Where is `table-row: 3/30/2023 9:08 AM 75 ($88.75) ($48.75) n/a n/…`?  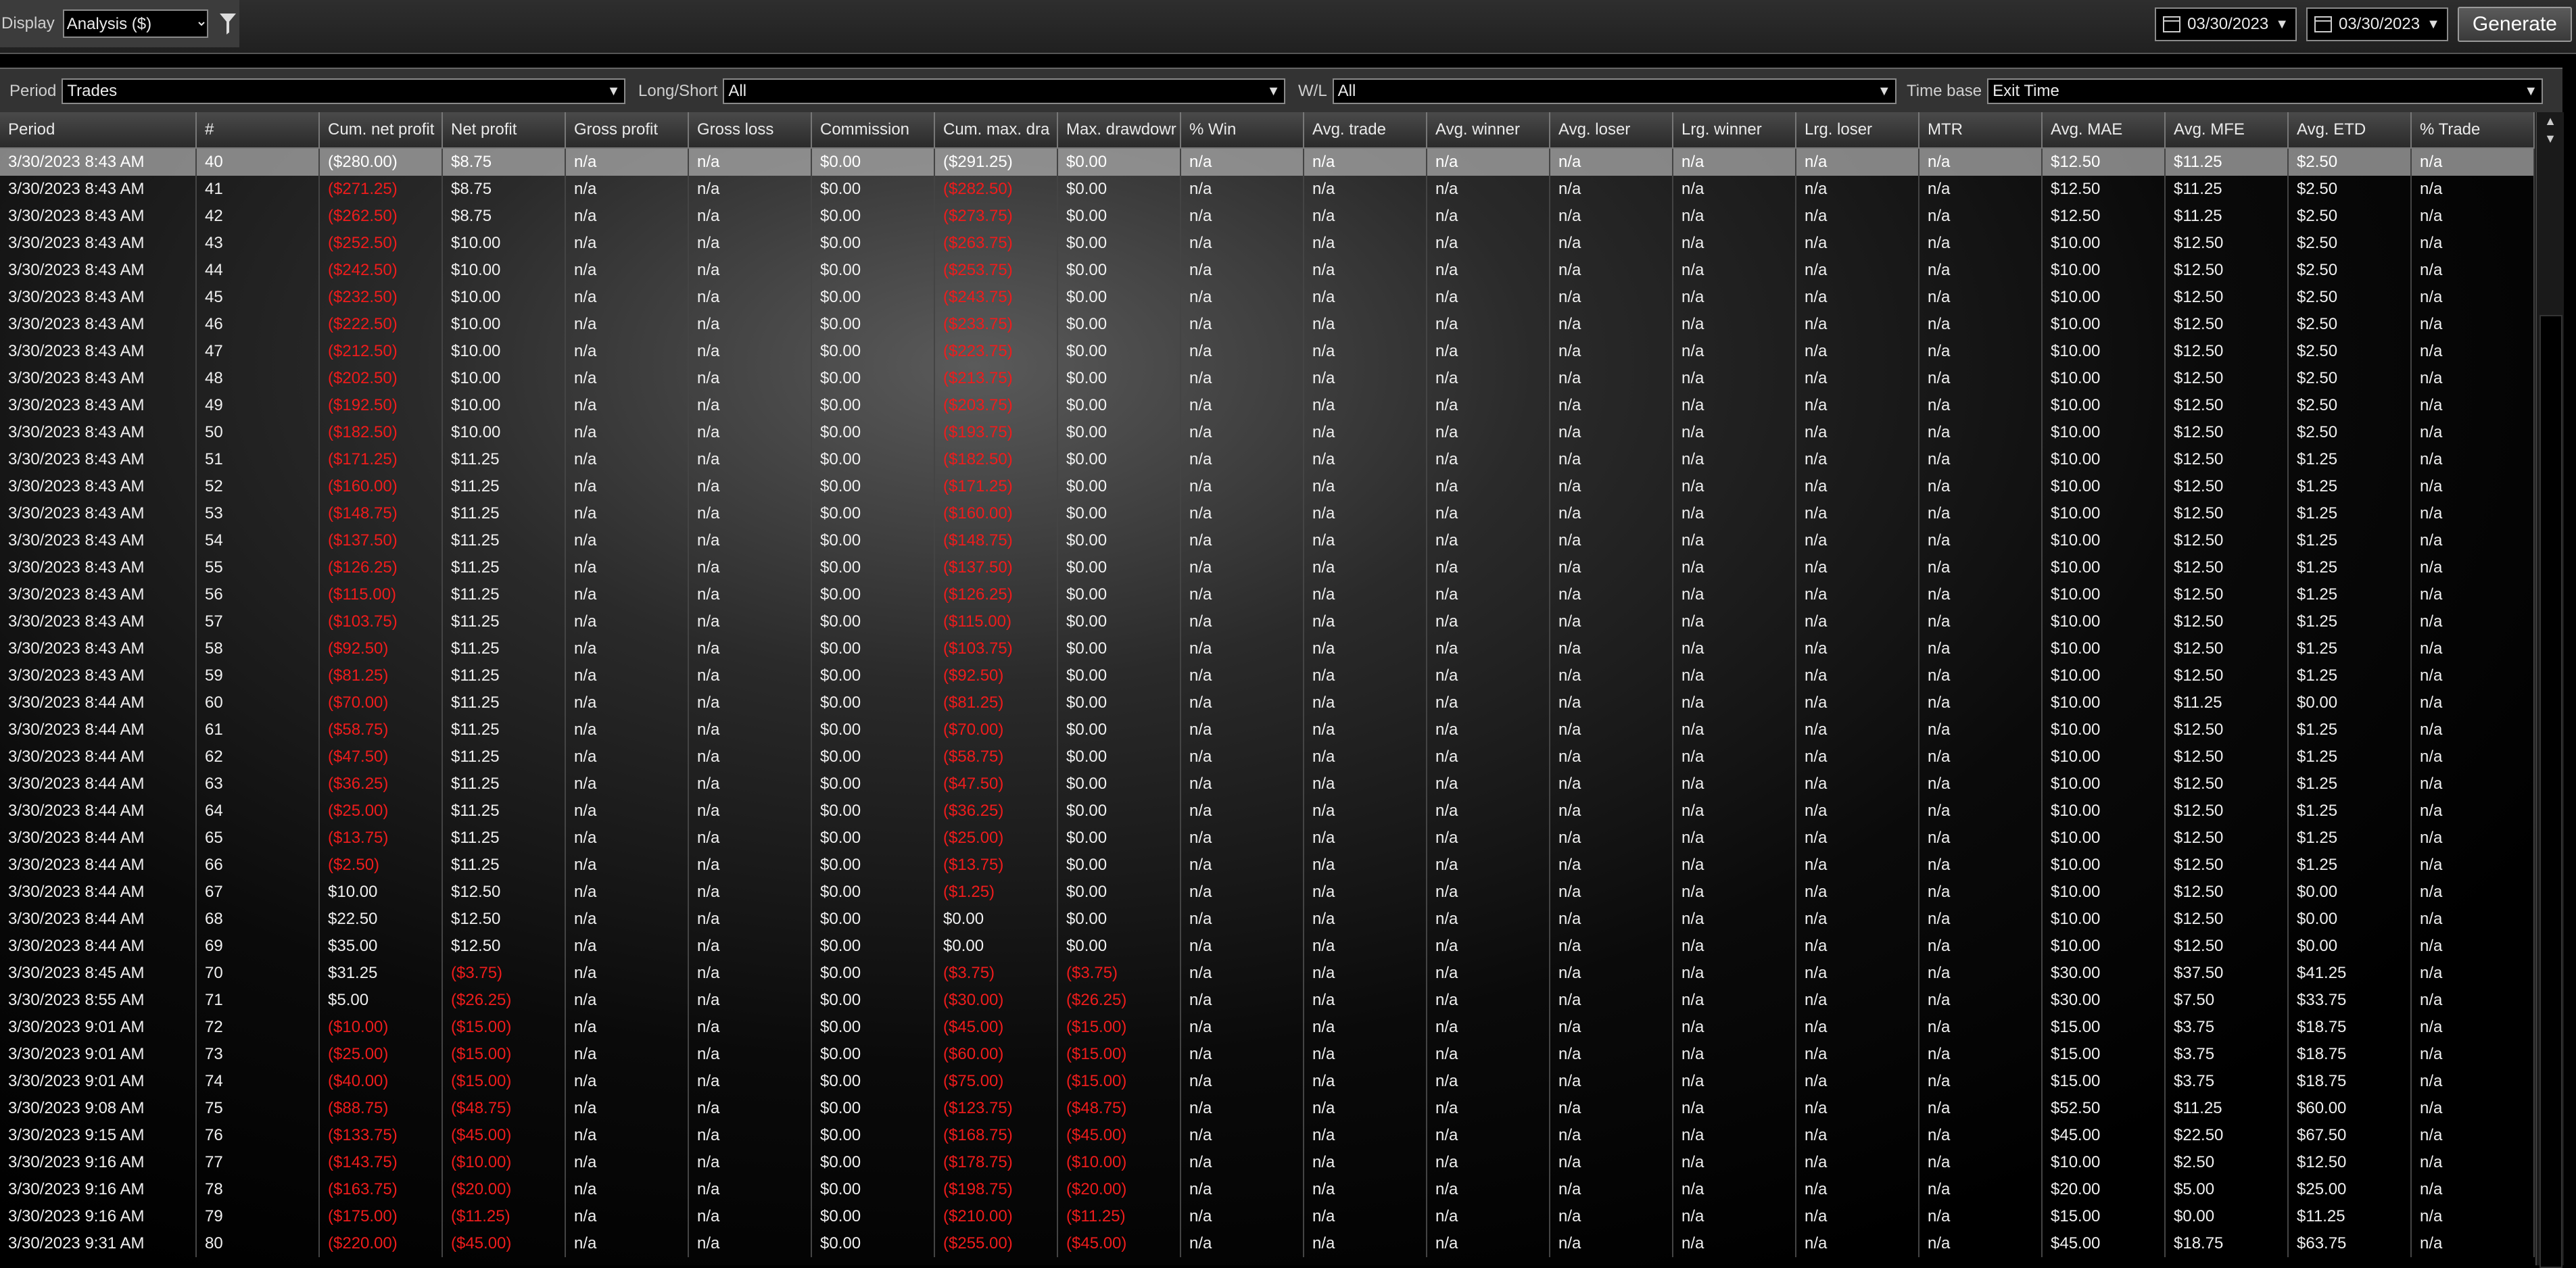 table-row: 3/30/2023 9:08 AM 75 ($88.75) ($48.75) n/a n/… is located at coordinates (1267, 1108).